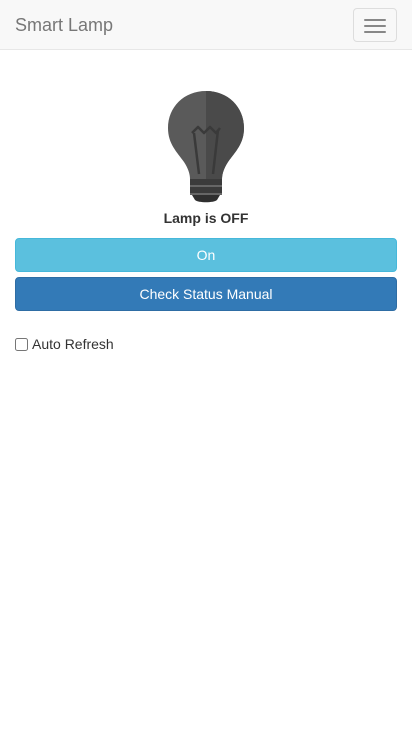 The width and height of the screenshot is (412, 732). What do you see at coordinates (73, 344) in the screenshot?
I see `auto-refresh-label: Auto Refresh` at bounding box center [73, 344].